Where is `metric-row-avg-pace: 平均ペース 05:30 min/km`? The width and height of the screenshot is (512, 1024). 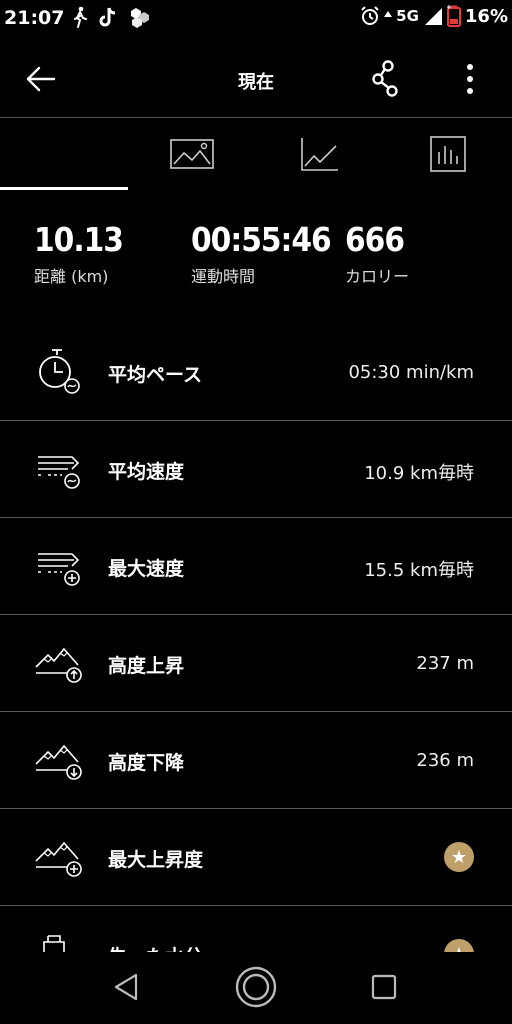
metric-row-avg-pace: 平均ペース 05:30 min/km is located at coordinates (256, 372).